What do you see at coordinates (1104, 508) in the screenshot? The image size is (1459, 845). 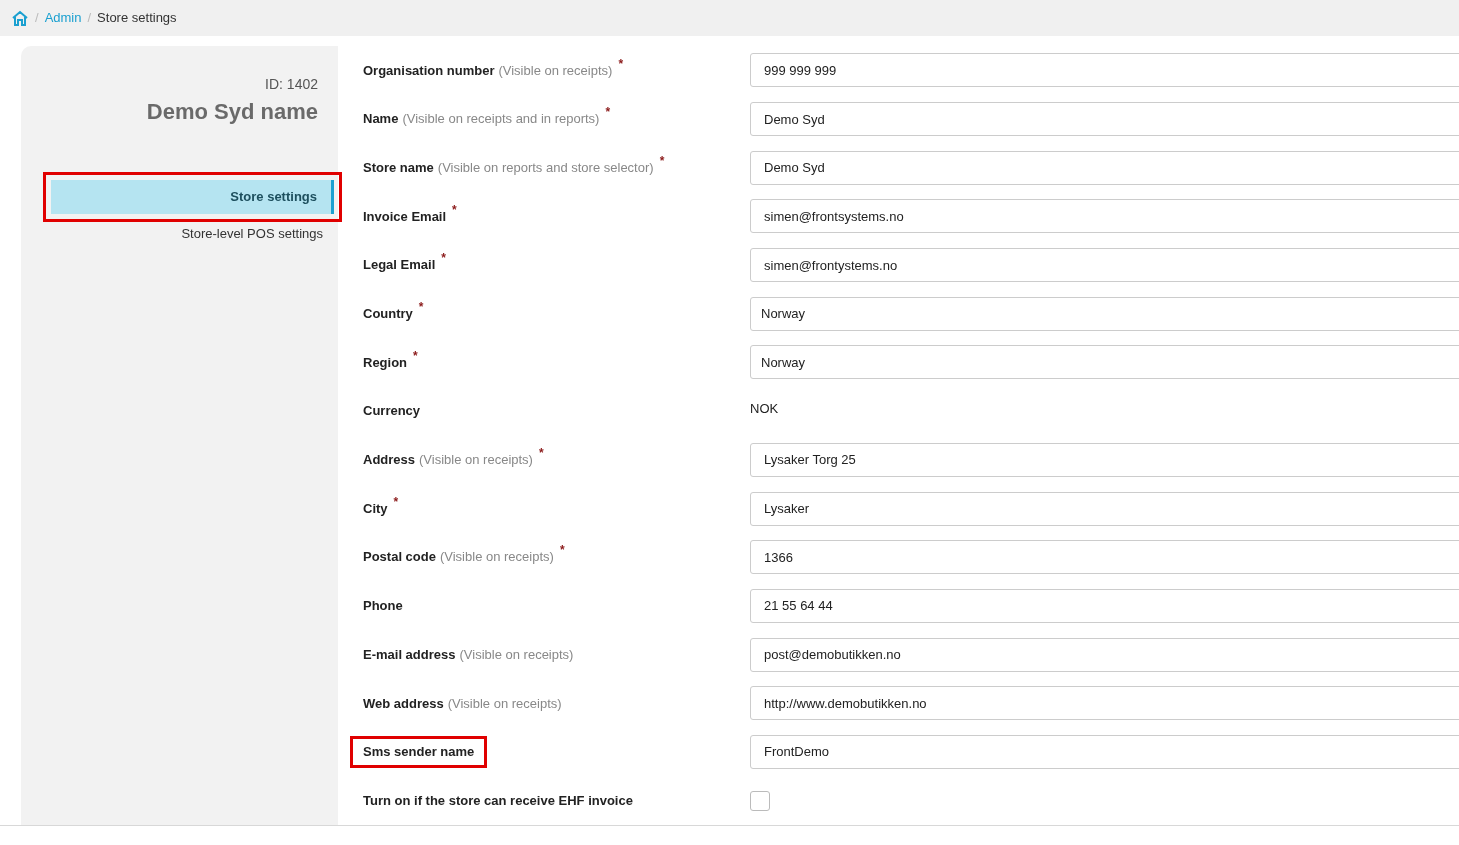 I see `input-field: Lysaker` at bounding box center [1104, 508].